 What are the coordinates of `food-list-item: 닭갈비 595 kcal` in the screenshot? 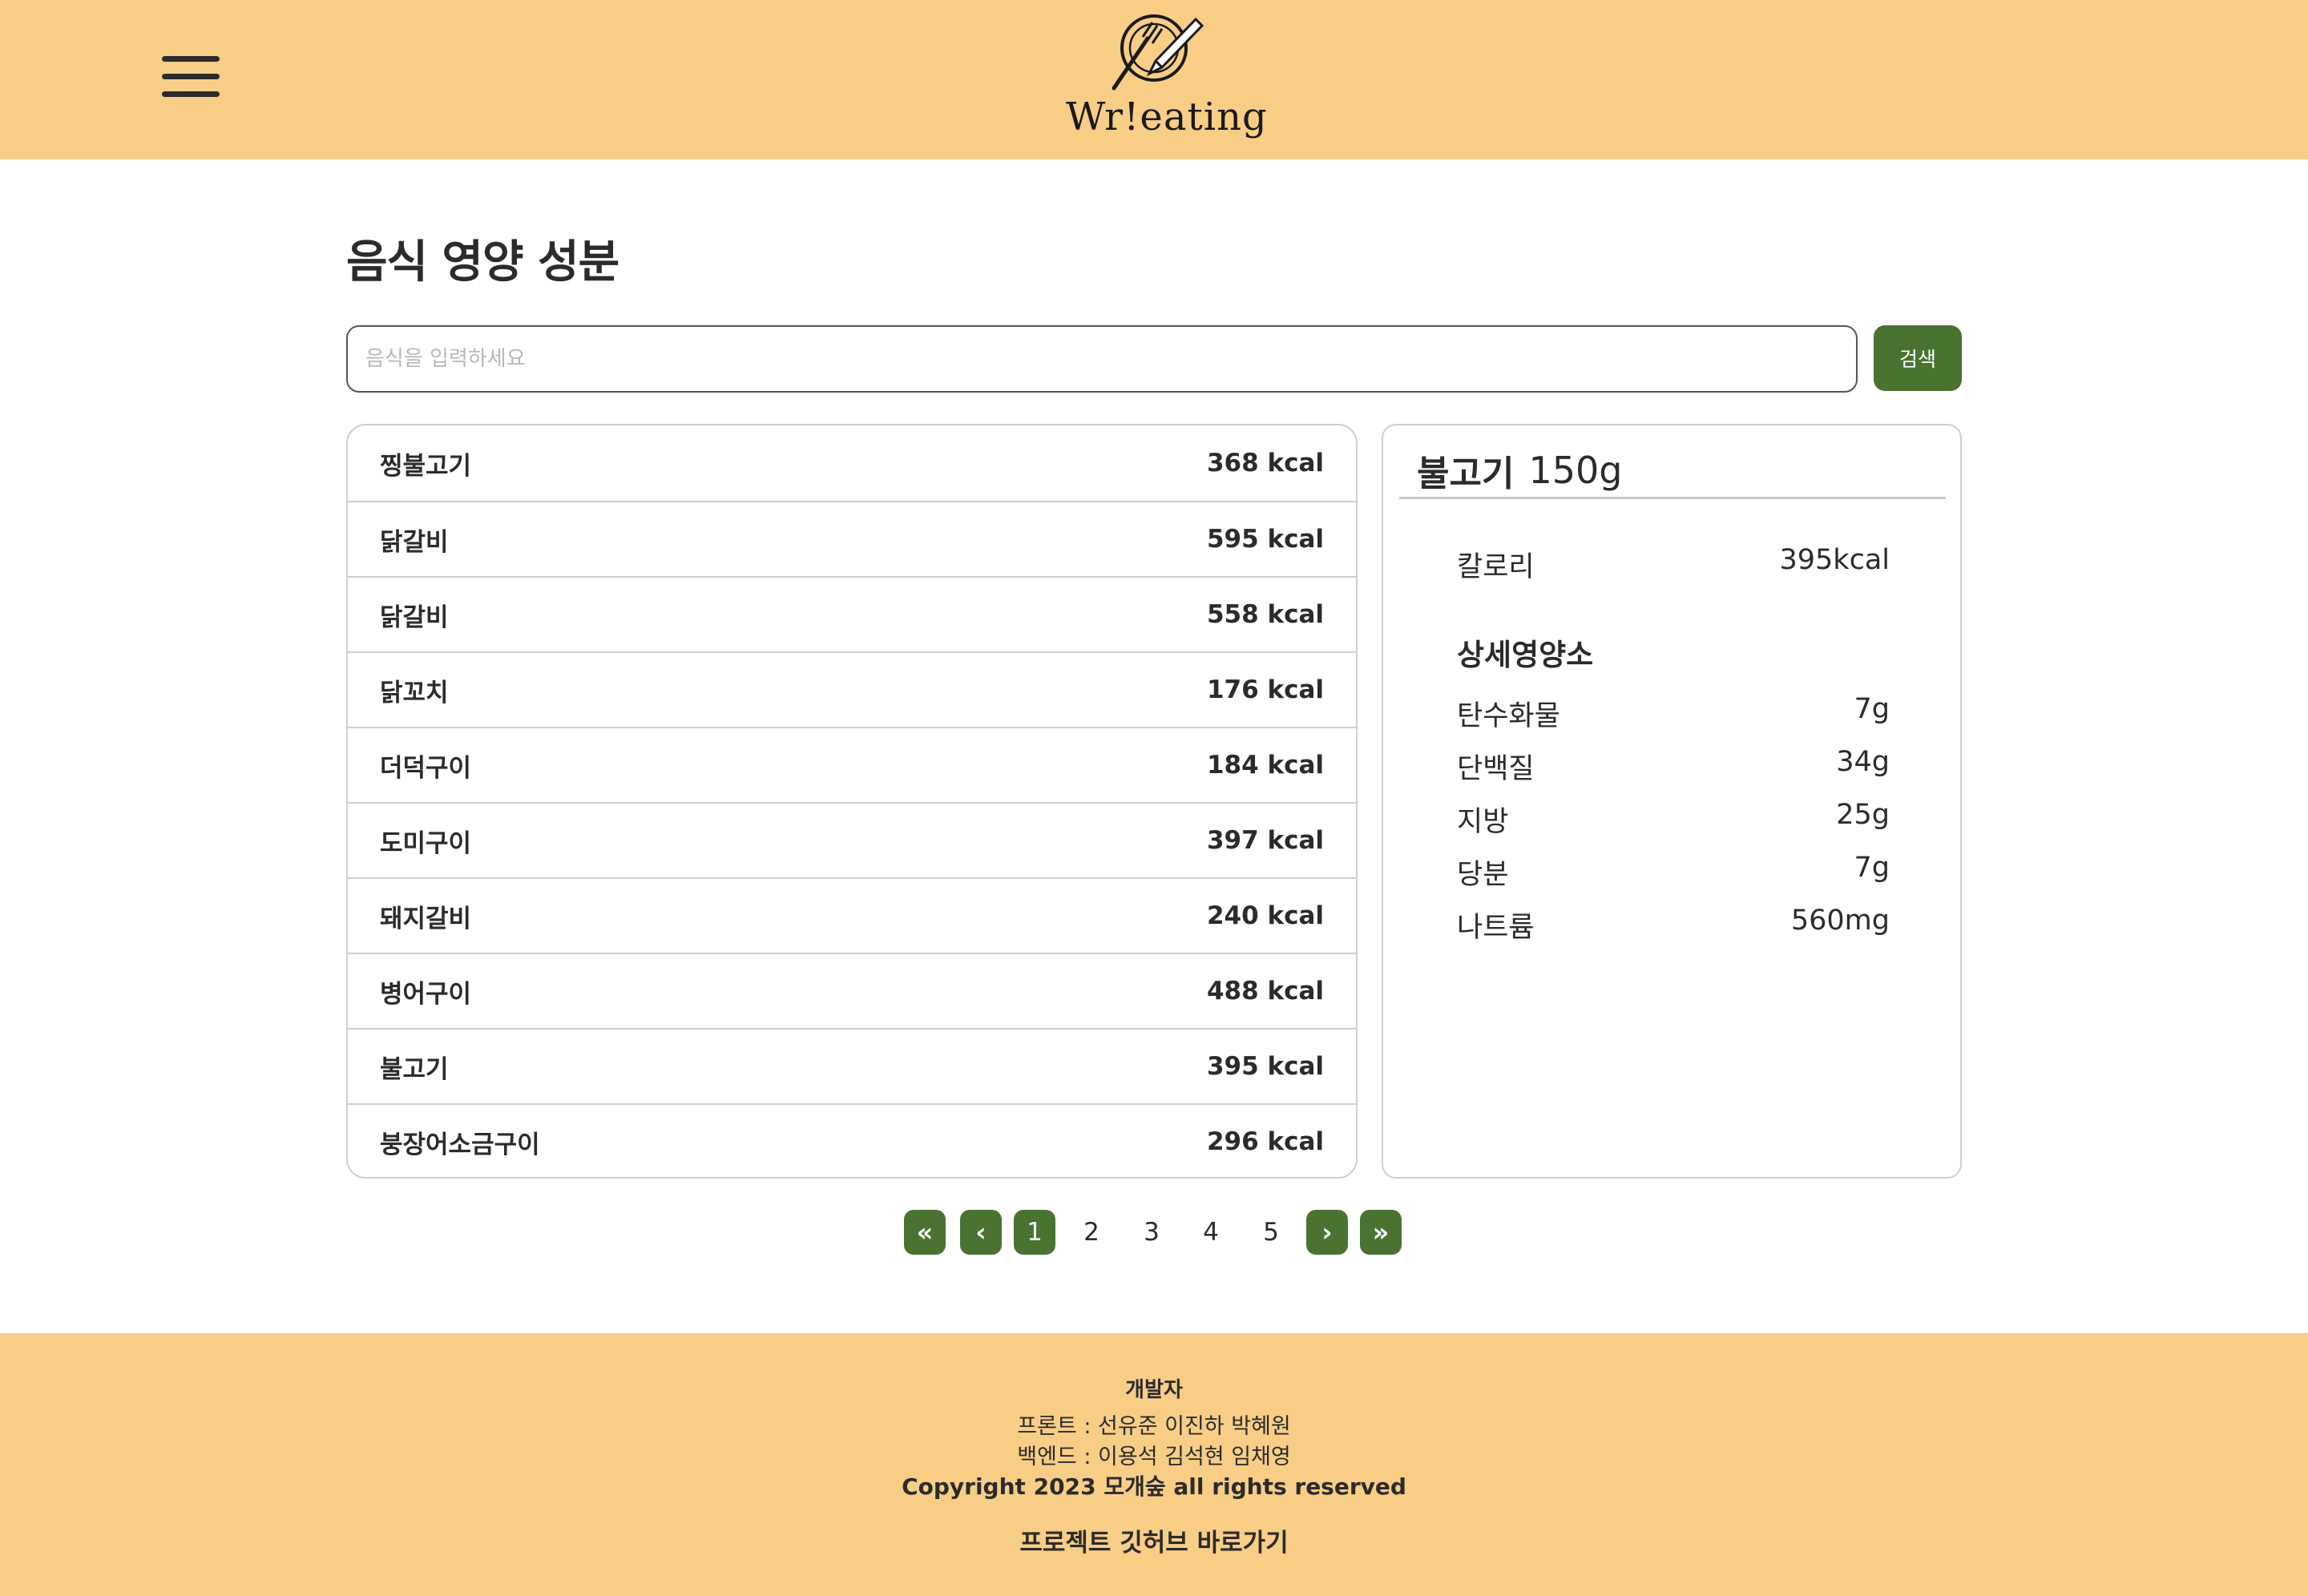 It's located at (852, 538).